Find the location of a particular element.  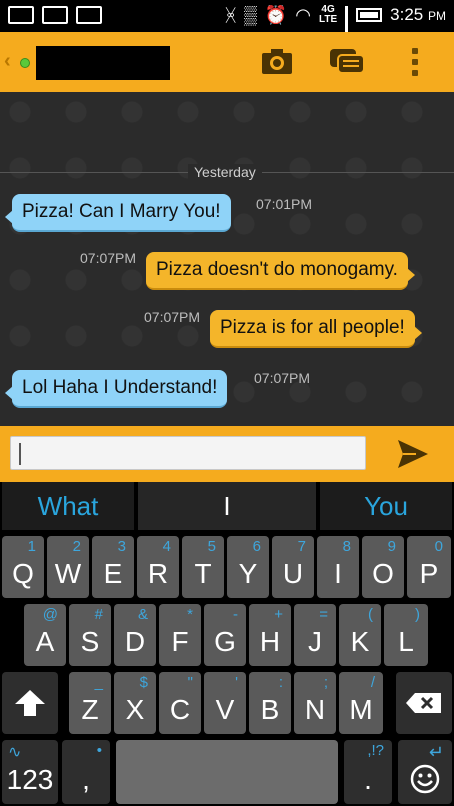

key-label: R is located at coordinates (158, 573).